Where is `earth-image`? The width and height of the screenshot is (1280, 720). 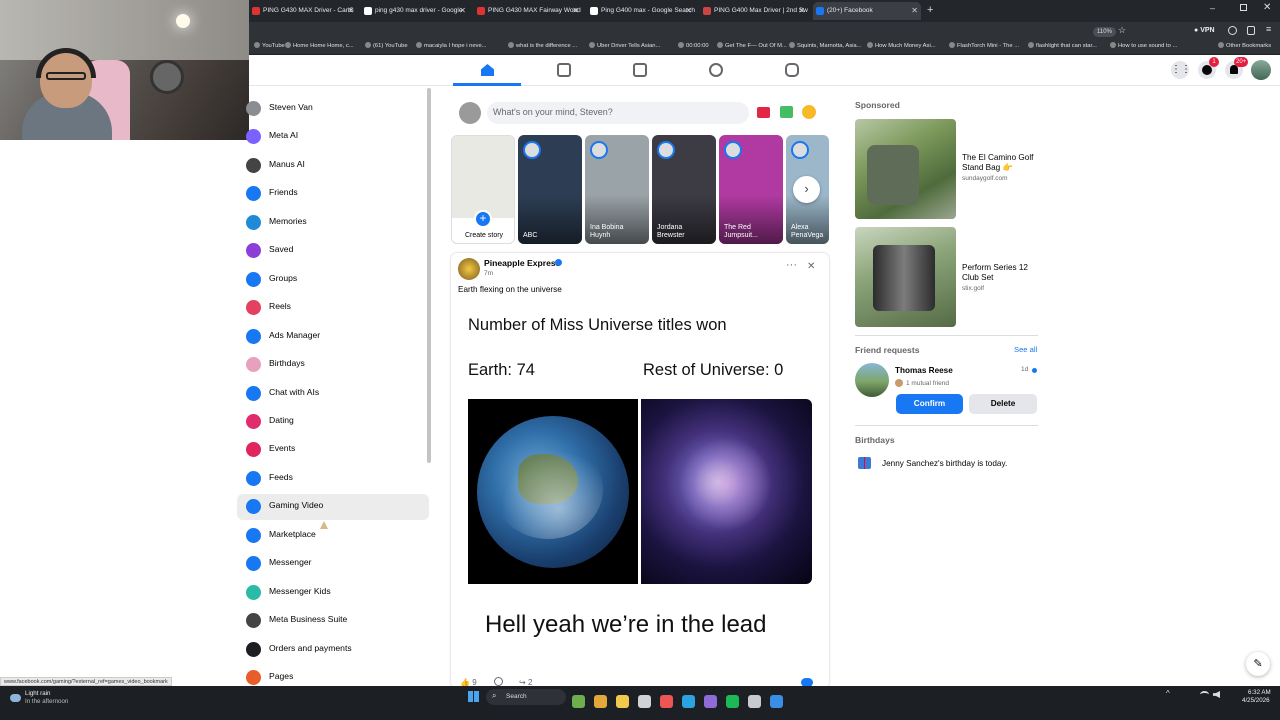 earth-image is located at coordinates (553, 491).